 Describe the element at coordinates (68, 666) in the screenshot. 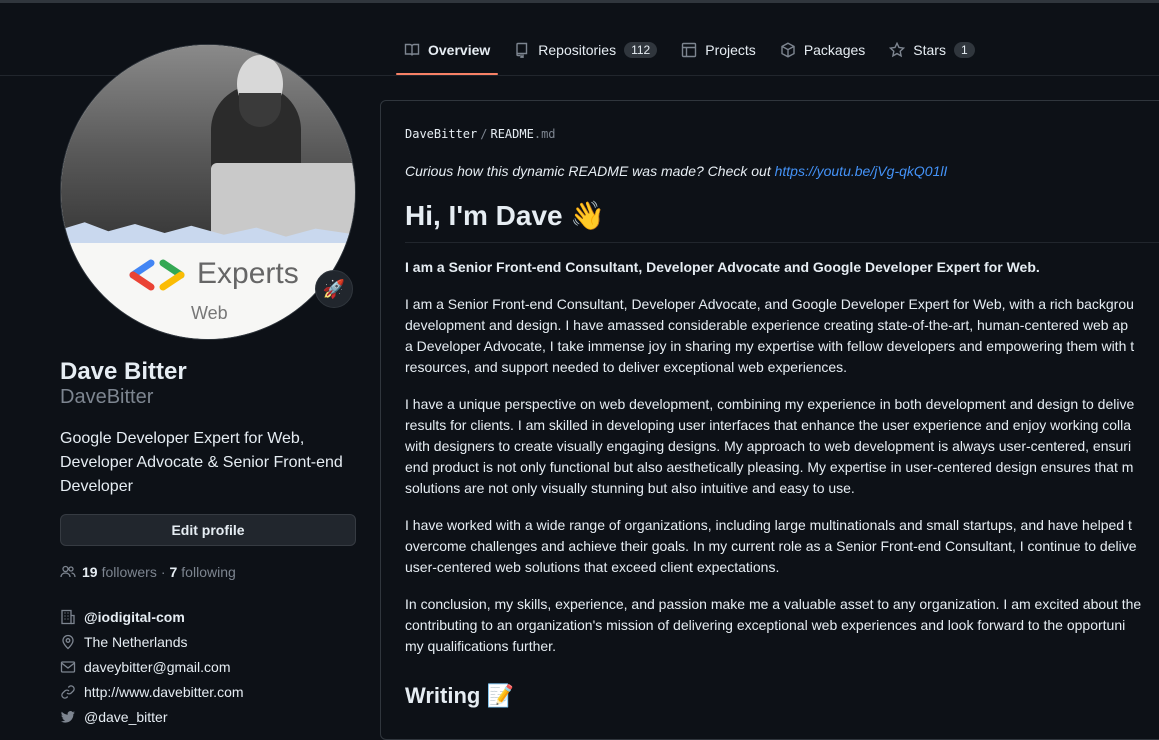

I see `mail-icon` at that location.